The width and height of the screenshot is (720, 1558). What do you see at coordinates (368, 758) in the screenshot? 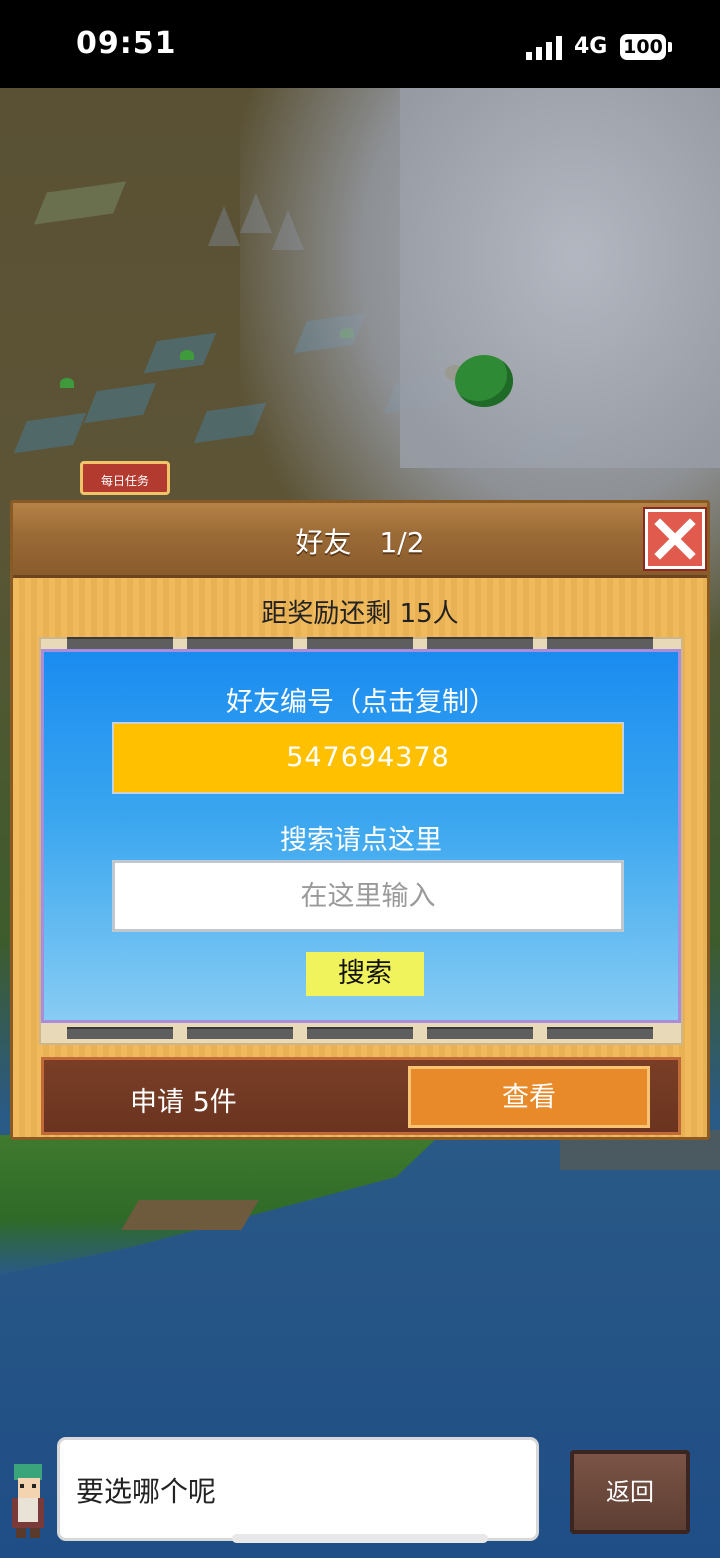
I see `friend-id-copy-field: 547694378` at bounding box center [368, 758].